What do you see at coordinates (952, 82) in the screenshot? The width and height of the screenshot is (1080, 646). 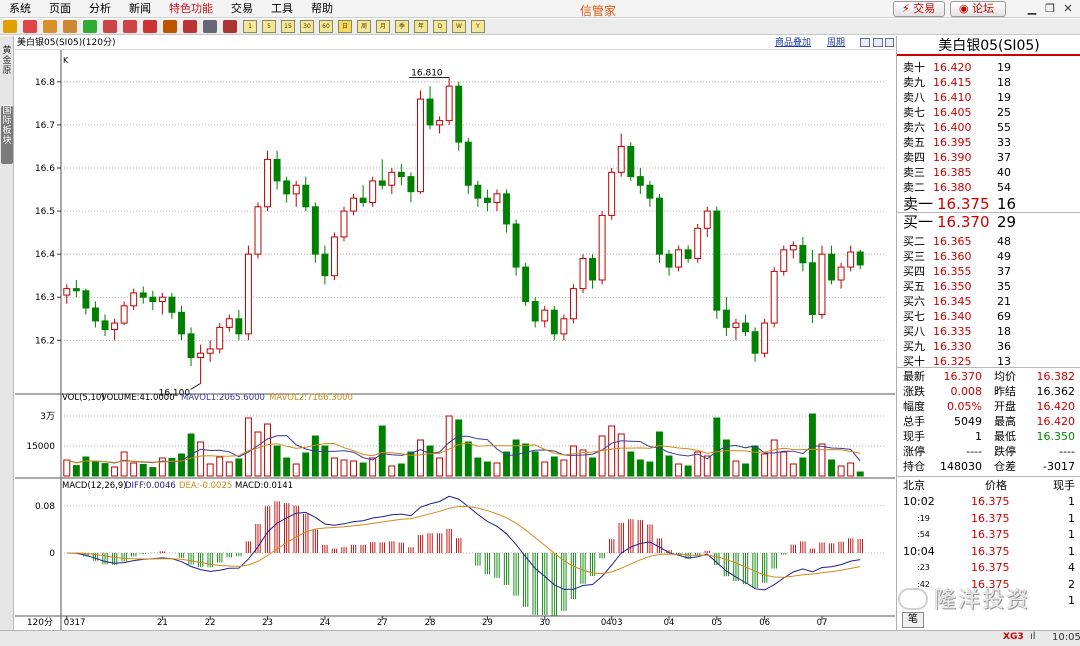 I see `ask-price: 16.415` at bounding box center [952, 82].